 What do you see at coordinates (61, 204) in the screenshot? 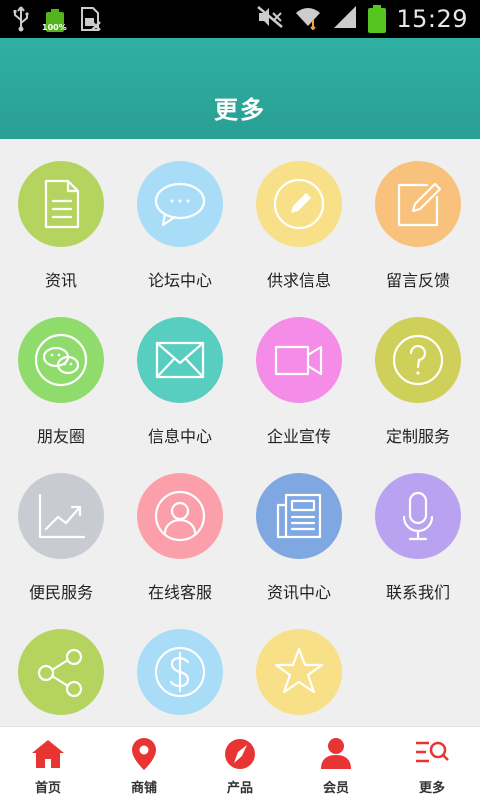
I see `document-icon` at bounding box center [61, 204].